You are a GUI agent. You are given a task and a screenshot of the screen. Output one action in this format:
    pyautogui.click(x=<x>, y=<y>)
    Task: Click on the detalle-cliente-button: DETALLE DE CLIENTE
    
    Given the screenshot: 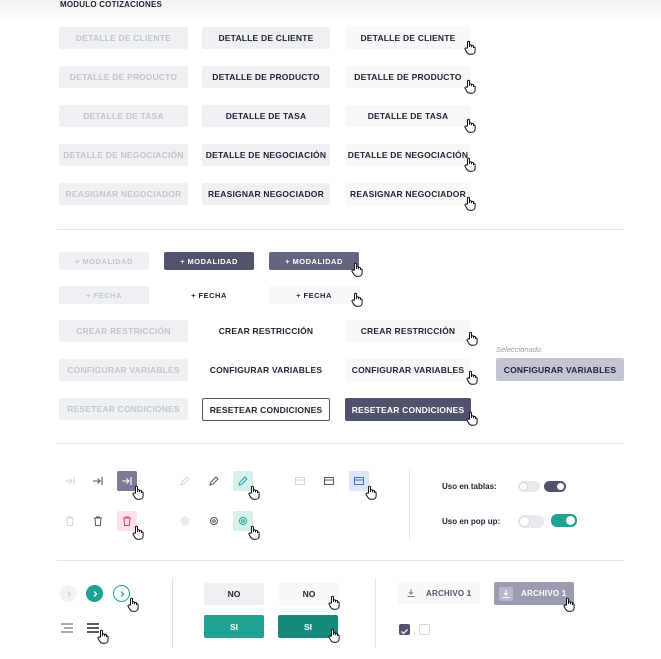 What is the action you would take?
    pyautogui.click(x=266, y=38)
    